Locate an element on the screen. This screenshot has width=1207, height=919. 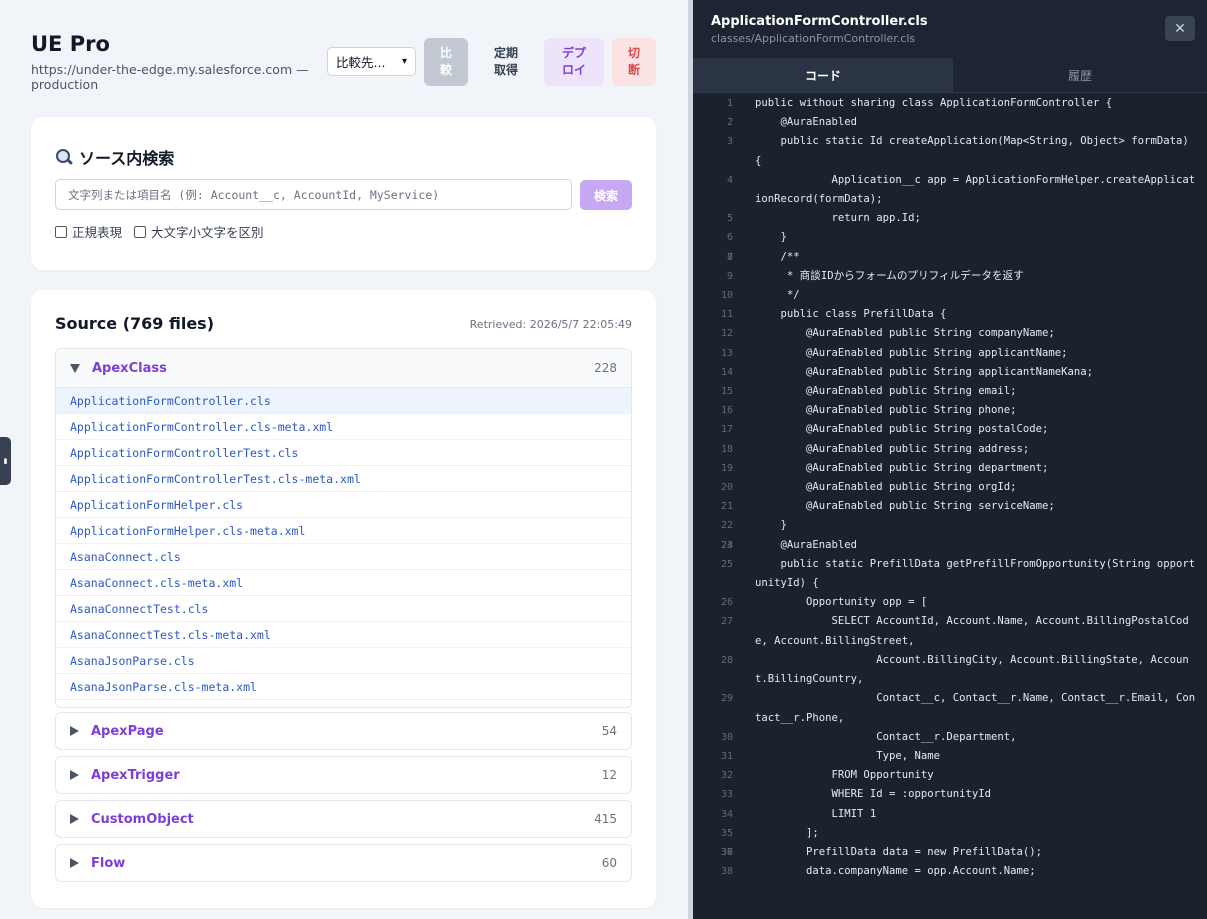
line-number: 38 is located at coordinates (726, 872).